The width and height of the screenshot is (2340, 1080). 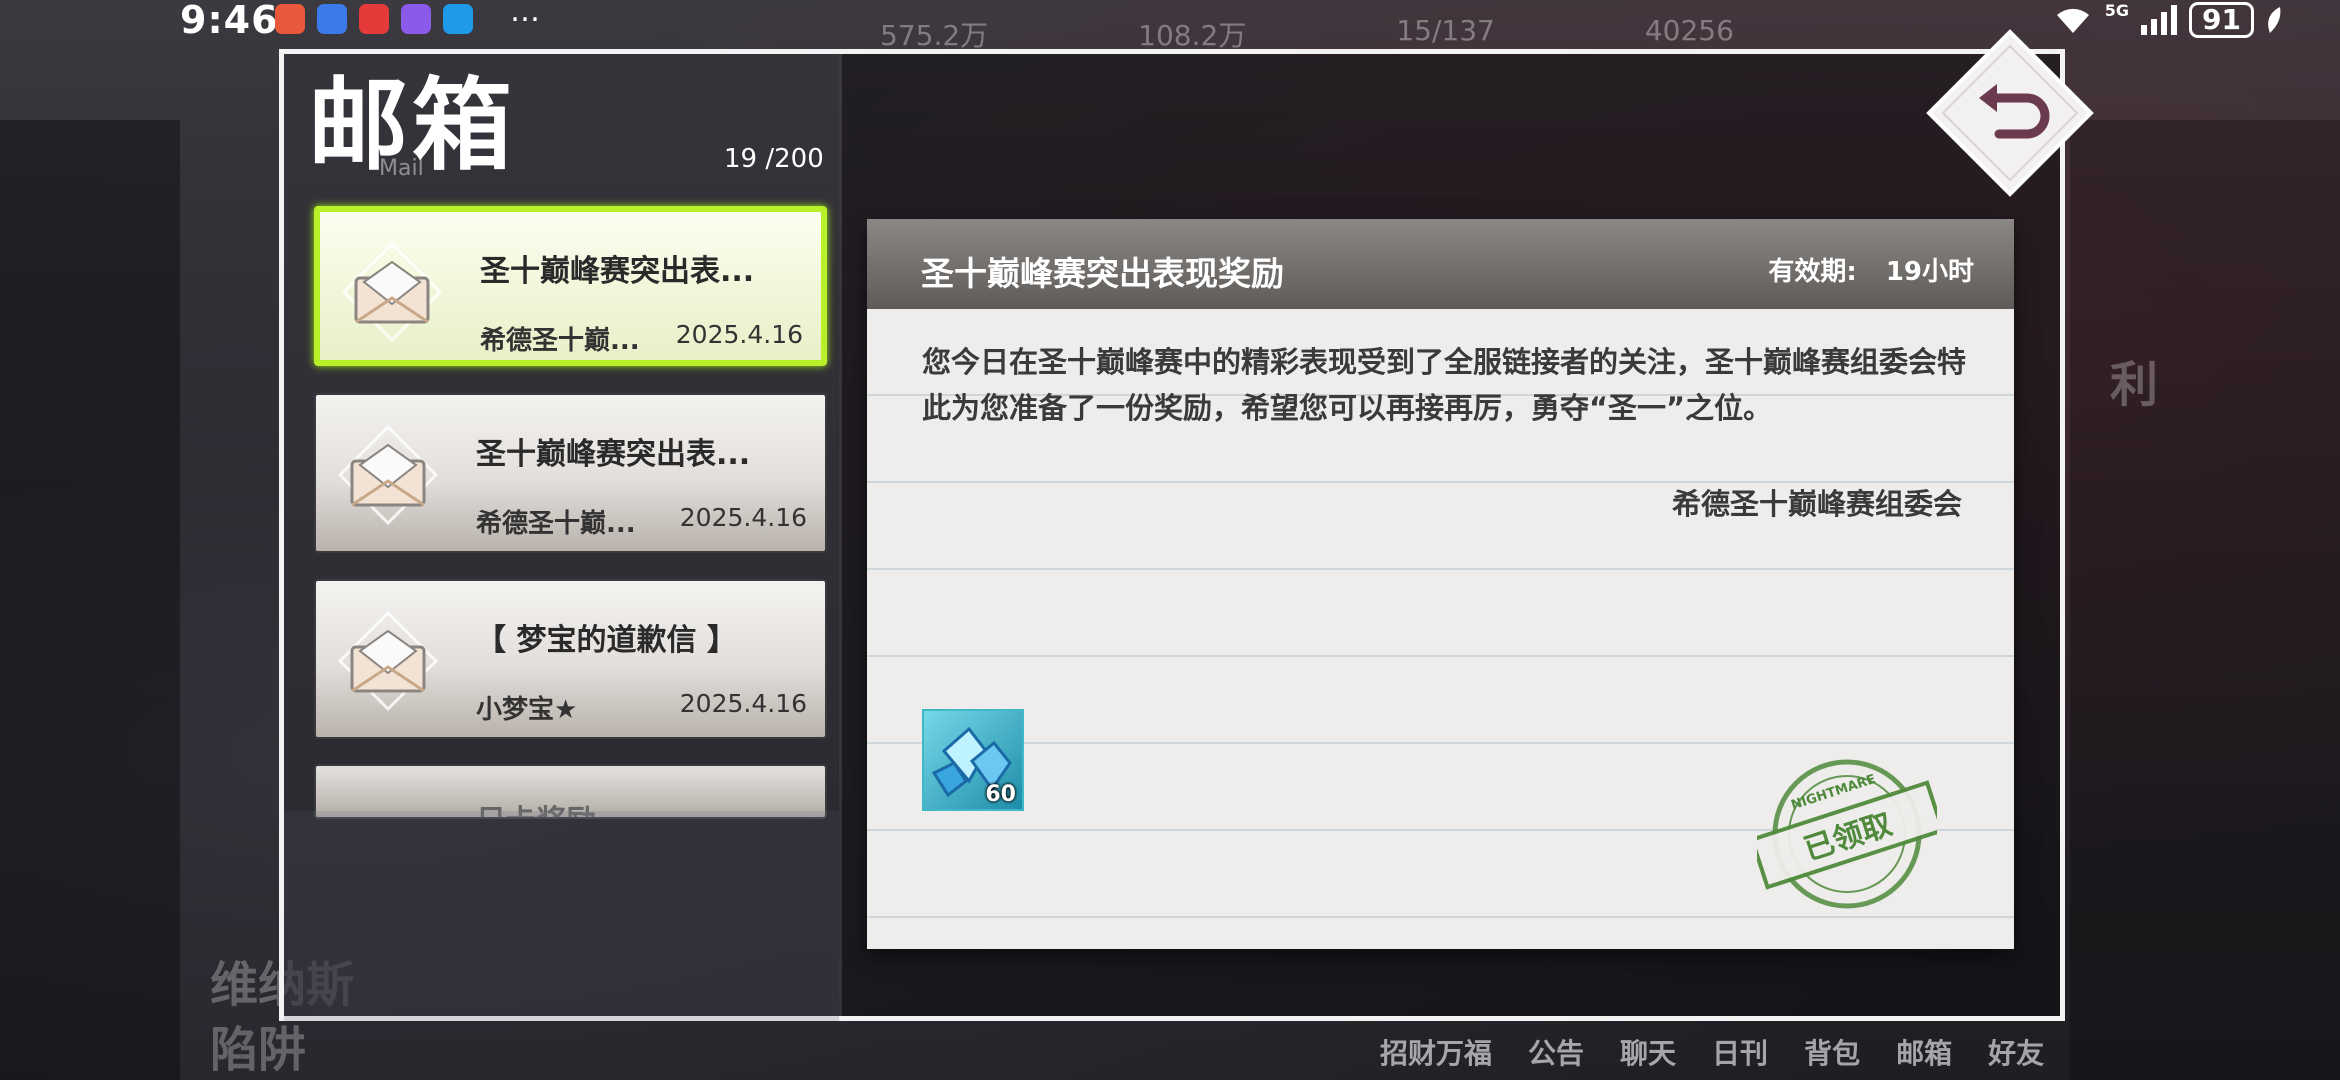 What do you see at coordinates (90, 600) in the screenshot?
I see `background-left-shade` at bounding box center [90, 600].